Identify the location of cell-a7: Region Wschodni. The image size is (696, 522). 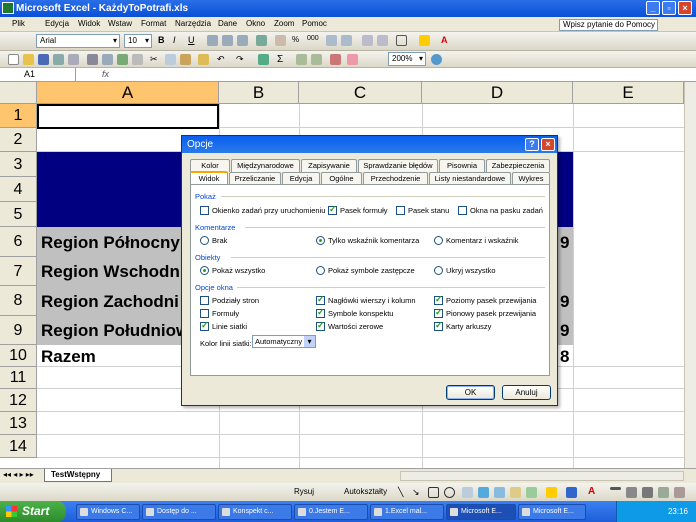
(113, 272).